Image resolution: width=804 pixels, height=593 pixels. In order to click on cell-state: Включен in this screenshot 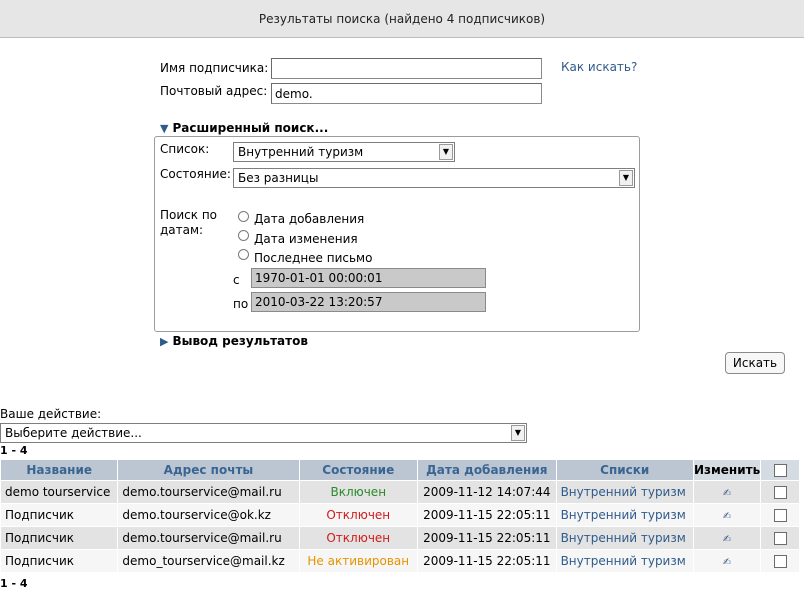, I will do `click(358, 492)`.